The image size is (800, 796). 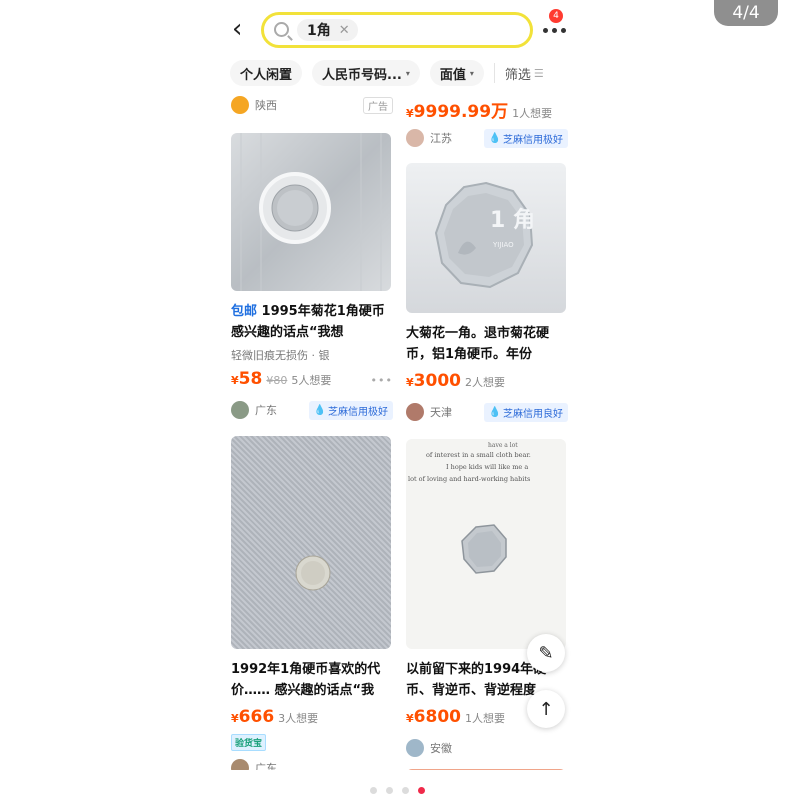 What do you see at coordinates (312, 763) in the screenshot?
I see `seller-row: 广东` at bounding box center [312, 763].